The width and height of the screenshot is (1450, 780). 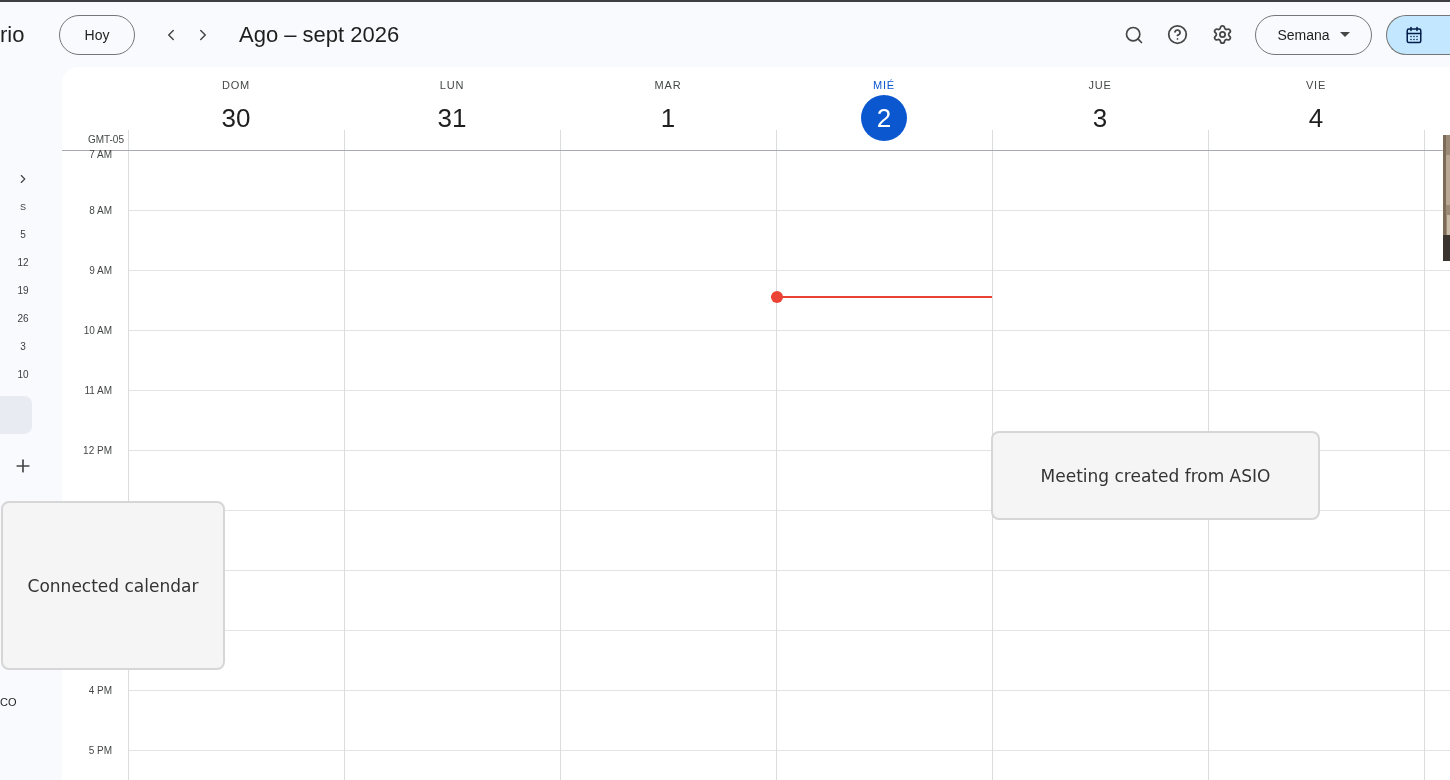 What do you see at coordinates (100, 750) in the screenshot?
I see `hour-label: 5 PM` at bounding box center [100, 750].